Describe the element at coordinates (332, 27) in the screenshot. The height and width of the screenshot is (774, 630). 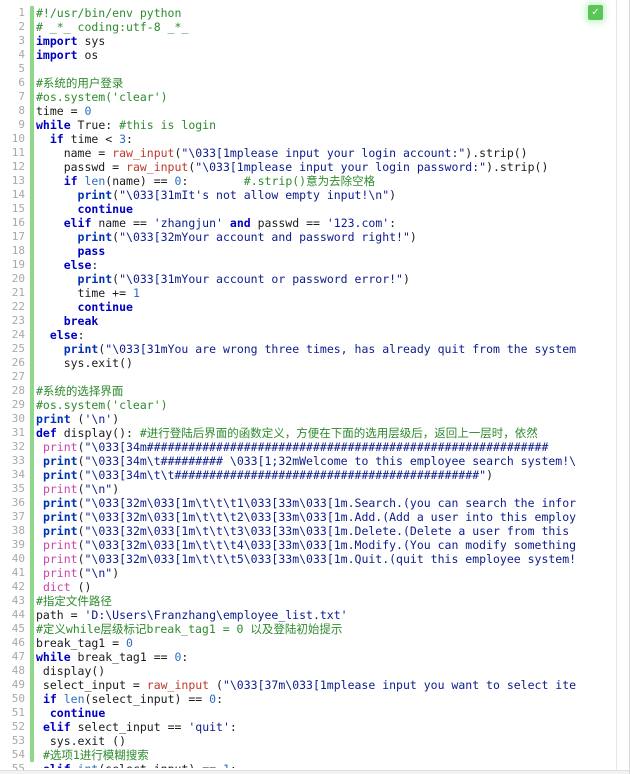
I see `code-line: # _*_ coding:utf-8 _*_` at that location.